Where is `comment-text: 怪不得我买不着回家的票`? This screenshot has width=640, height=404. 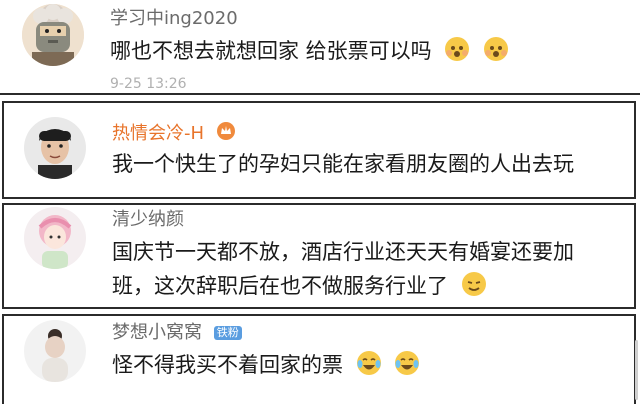 comment-text: 怪不得我买不着回家的票 is located at coordinates (266, 367).